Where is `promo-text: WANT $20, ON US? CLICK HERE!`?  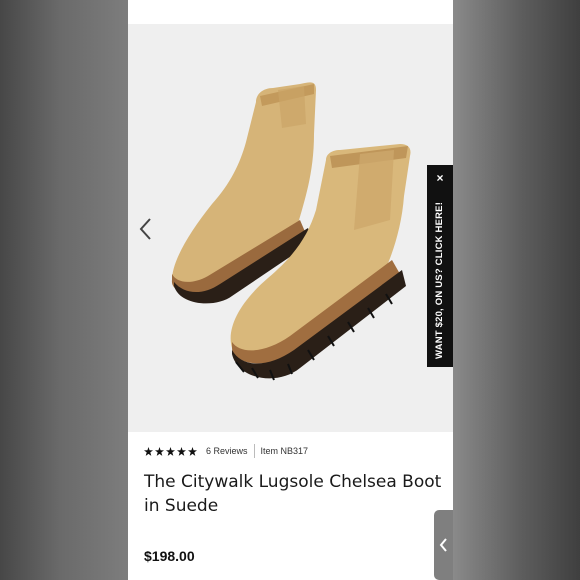
promo-text: WANT $20, ON US? CLICK HERE! is located at coordinates (440, 280).